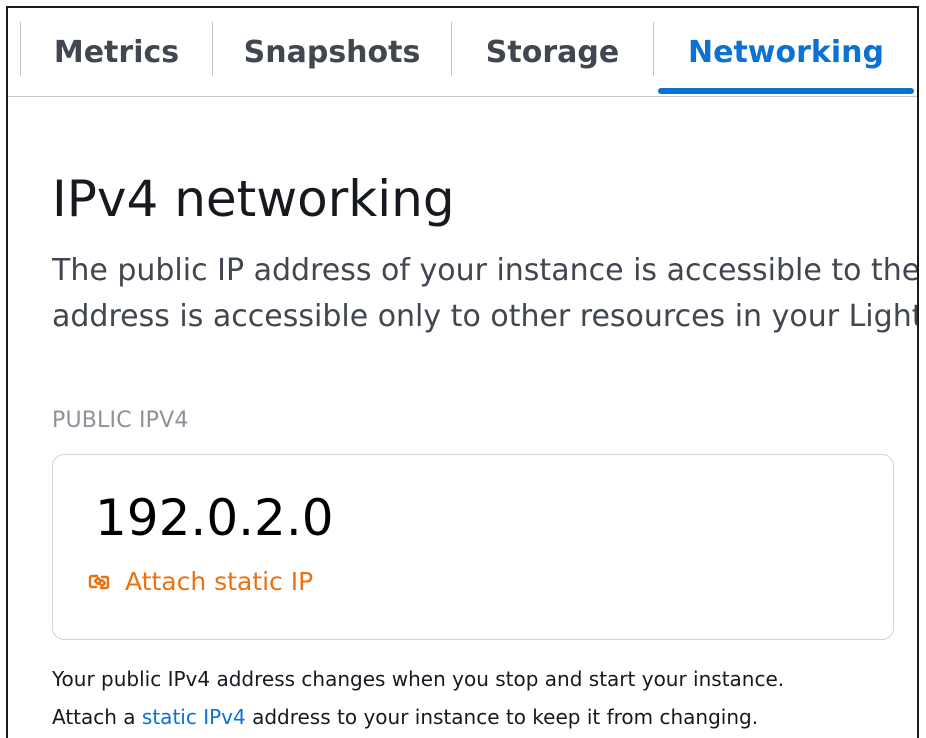 This screenshot has width=926, height=738. Describe the element at coordinates (120, 420) in the screenshot. I see `public-ipv4-label: PUBLIC IPV4` at that location.